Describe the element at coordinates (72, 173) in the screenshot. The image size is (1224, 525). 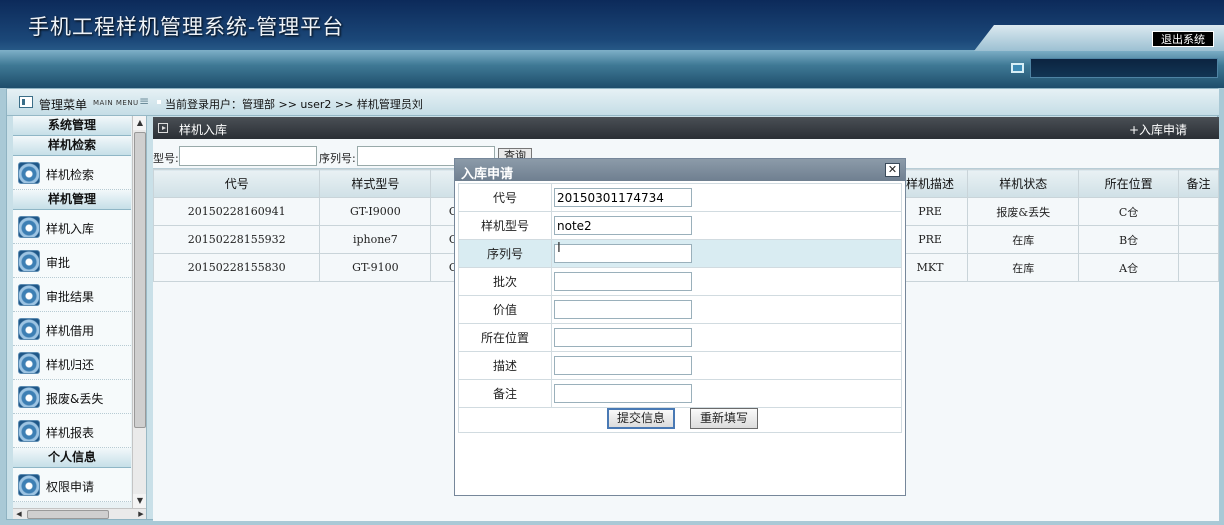
I see `sidebar-item: 样机检索` at that location.